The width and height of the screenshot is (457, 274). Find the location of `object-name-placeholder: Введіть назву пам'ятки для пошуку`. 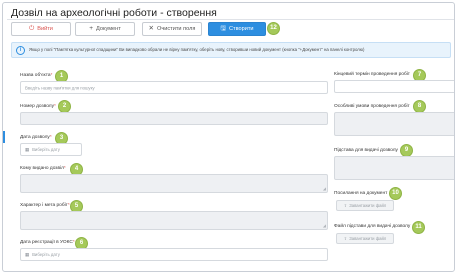

object-name-placeholder: Введіть назву пам'ятки для пошуку is located at coordinates (60, 87).